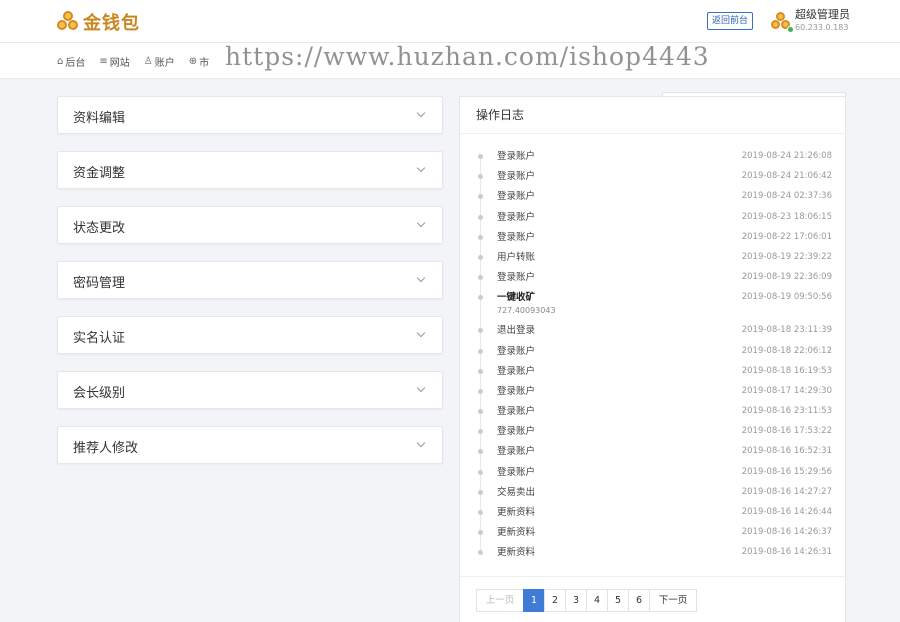  What do you see at coordinates (99, 283) in the screenshot?
I see `accordion-title: 密码管理` at bounding box center [99, 283].